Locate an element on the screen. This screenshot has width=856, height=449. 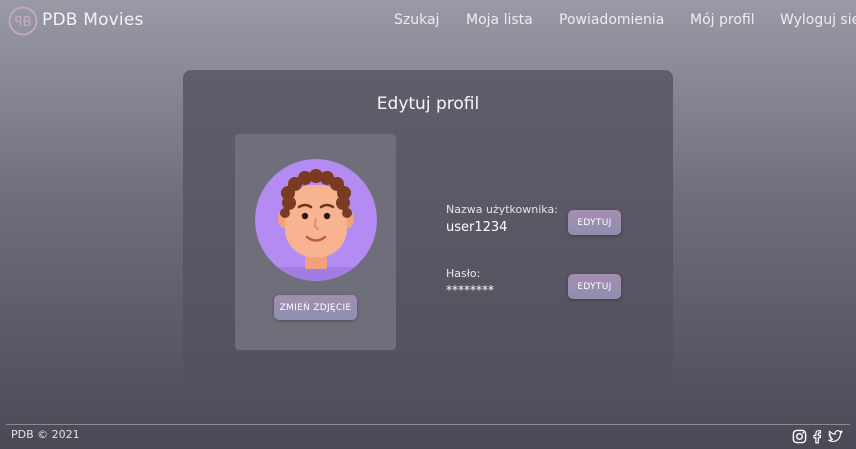
avatar-panel: ZMIEŃ ZDJĘCIE is located at coordinates (315, 242).